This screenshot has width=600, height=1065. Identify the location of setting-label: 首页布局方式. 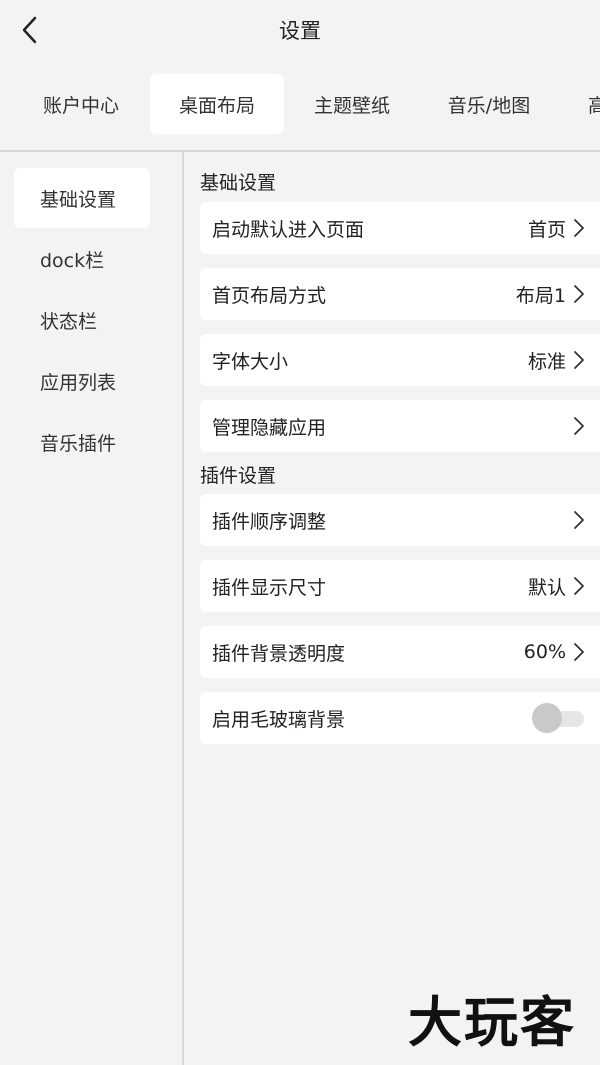
(269, 295).